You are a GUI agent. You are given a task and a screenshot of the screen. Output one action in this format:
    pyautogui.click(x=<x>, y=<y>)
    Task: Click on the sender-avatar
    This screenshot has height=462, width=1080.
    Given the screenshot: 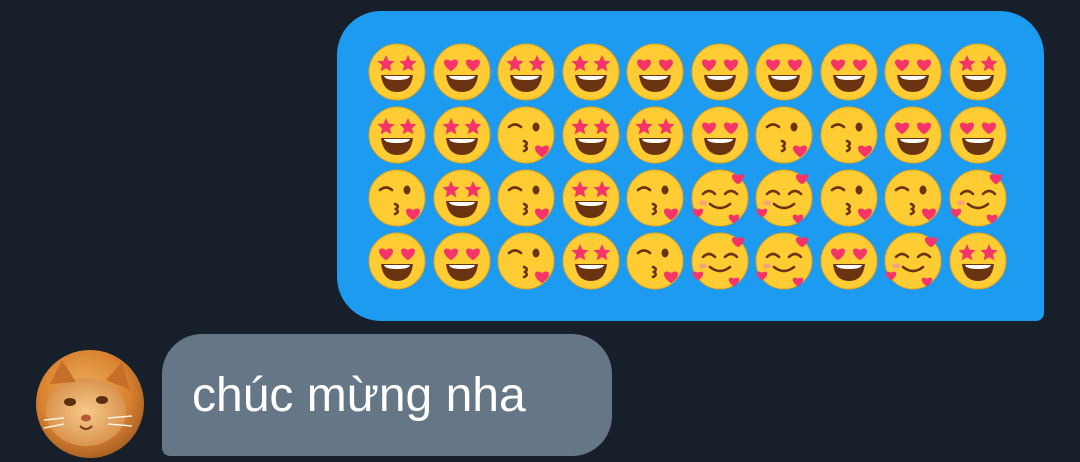 What is the action you would take?
    pyautogui.click(x=90, y=404)
    